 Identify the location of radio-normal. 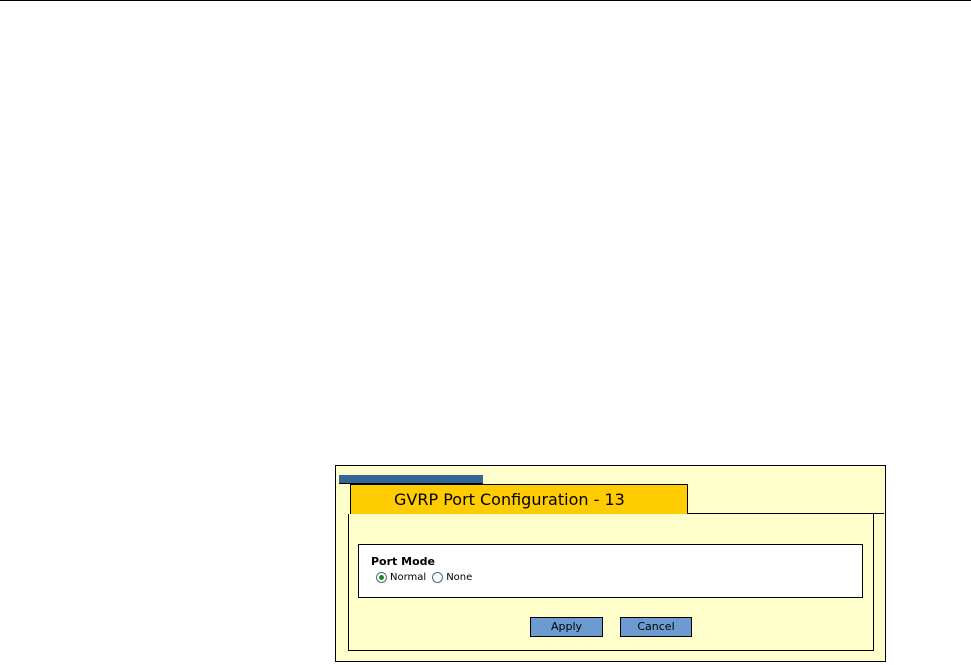
(381, 577).